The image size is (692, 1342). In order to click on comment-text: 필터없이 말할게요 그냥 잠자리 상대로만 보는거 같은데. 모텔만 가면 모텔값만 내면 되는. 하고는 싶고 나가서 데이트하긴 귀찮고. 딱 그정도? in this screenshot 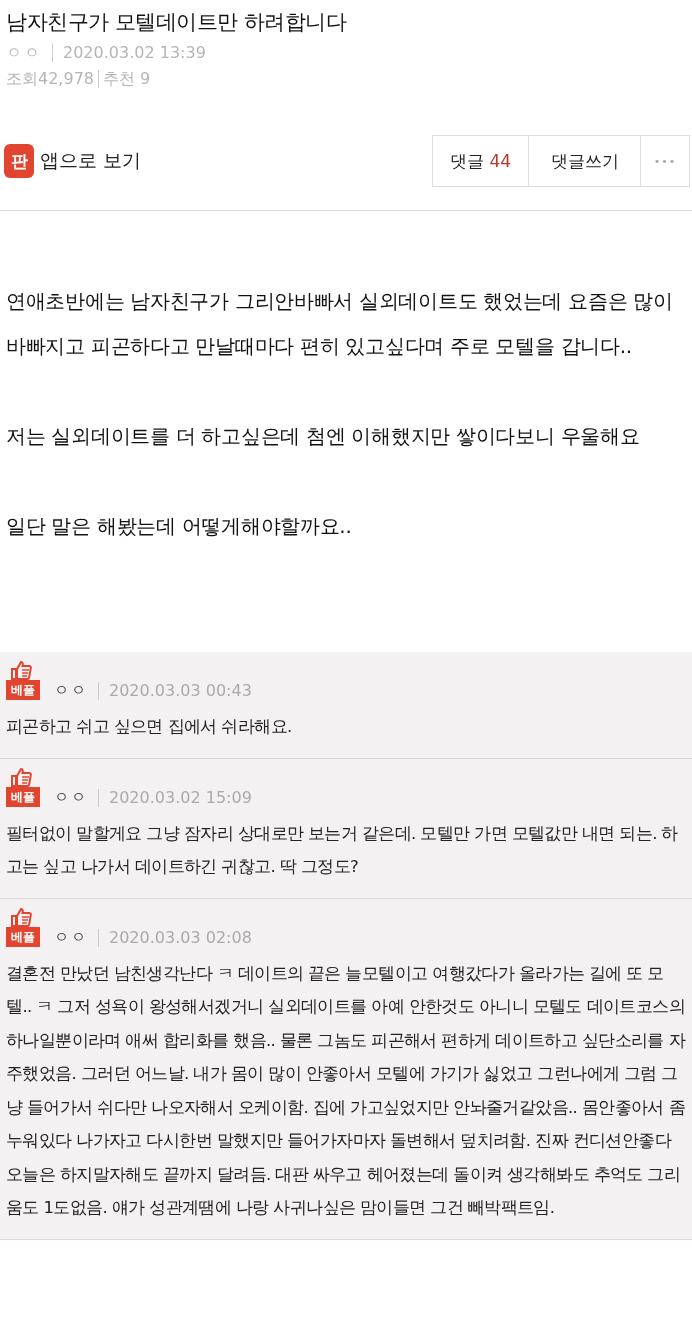, I will do `click(342, 850)`.